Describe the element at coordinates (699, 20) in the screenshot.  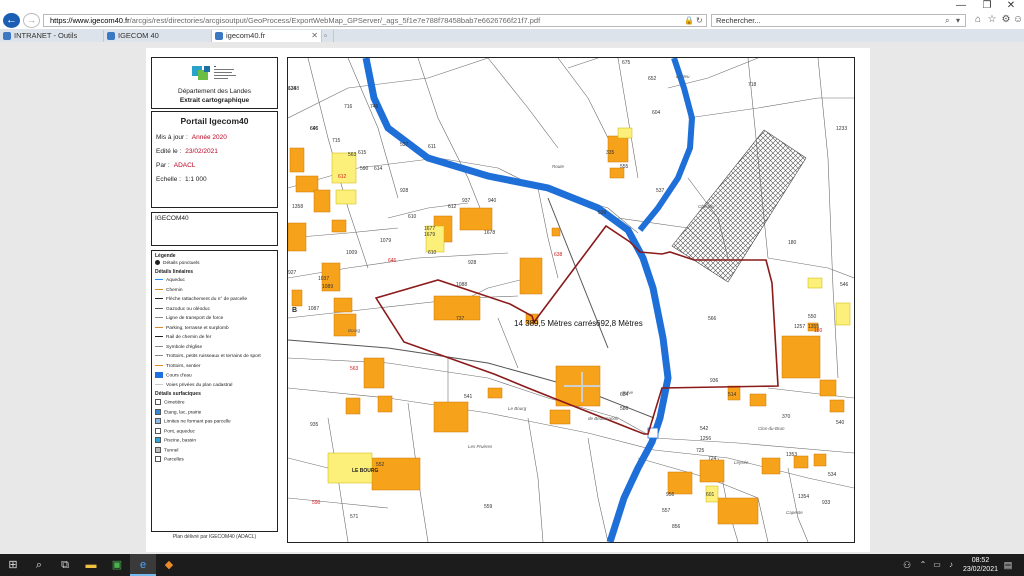
I see `refresh-icon: ↻` at that location.